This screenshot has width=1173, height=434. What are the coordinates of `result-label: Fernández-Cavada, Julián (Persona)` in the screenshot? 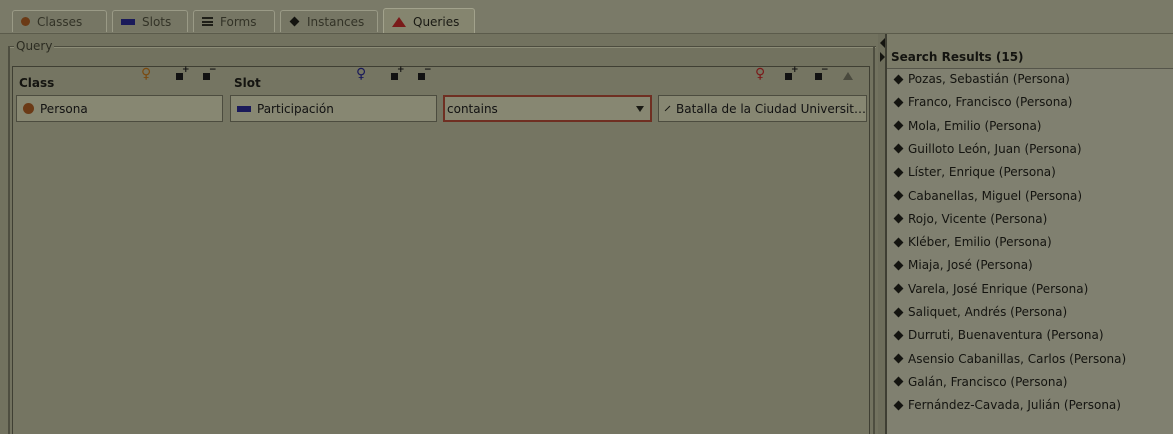 It's located at (1014, 405).